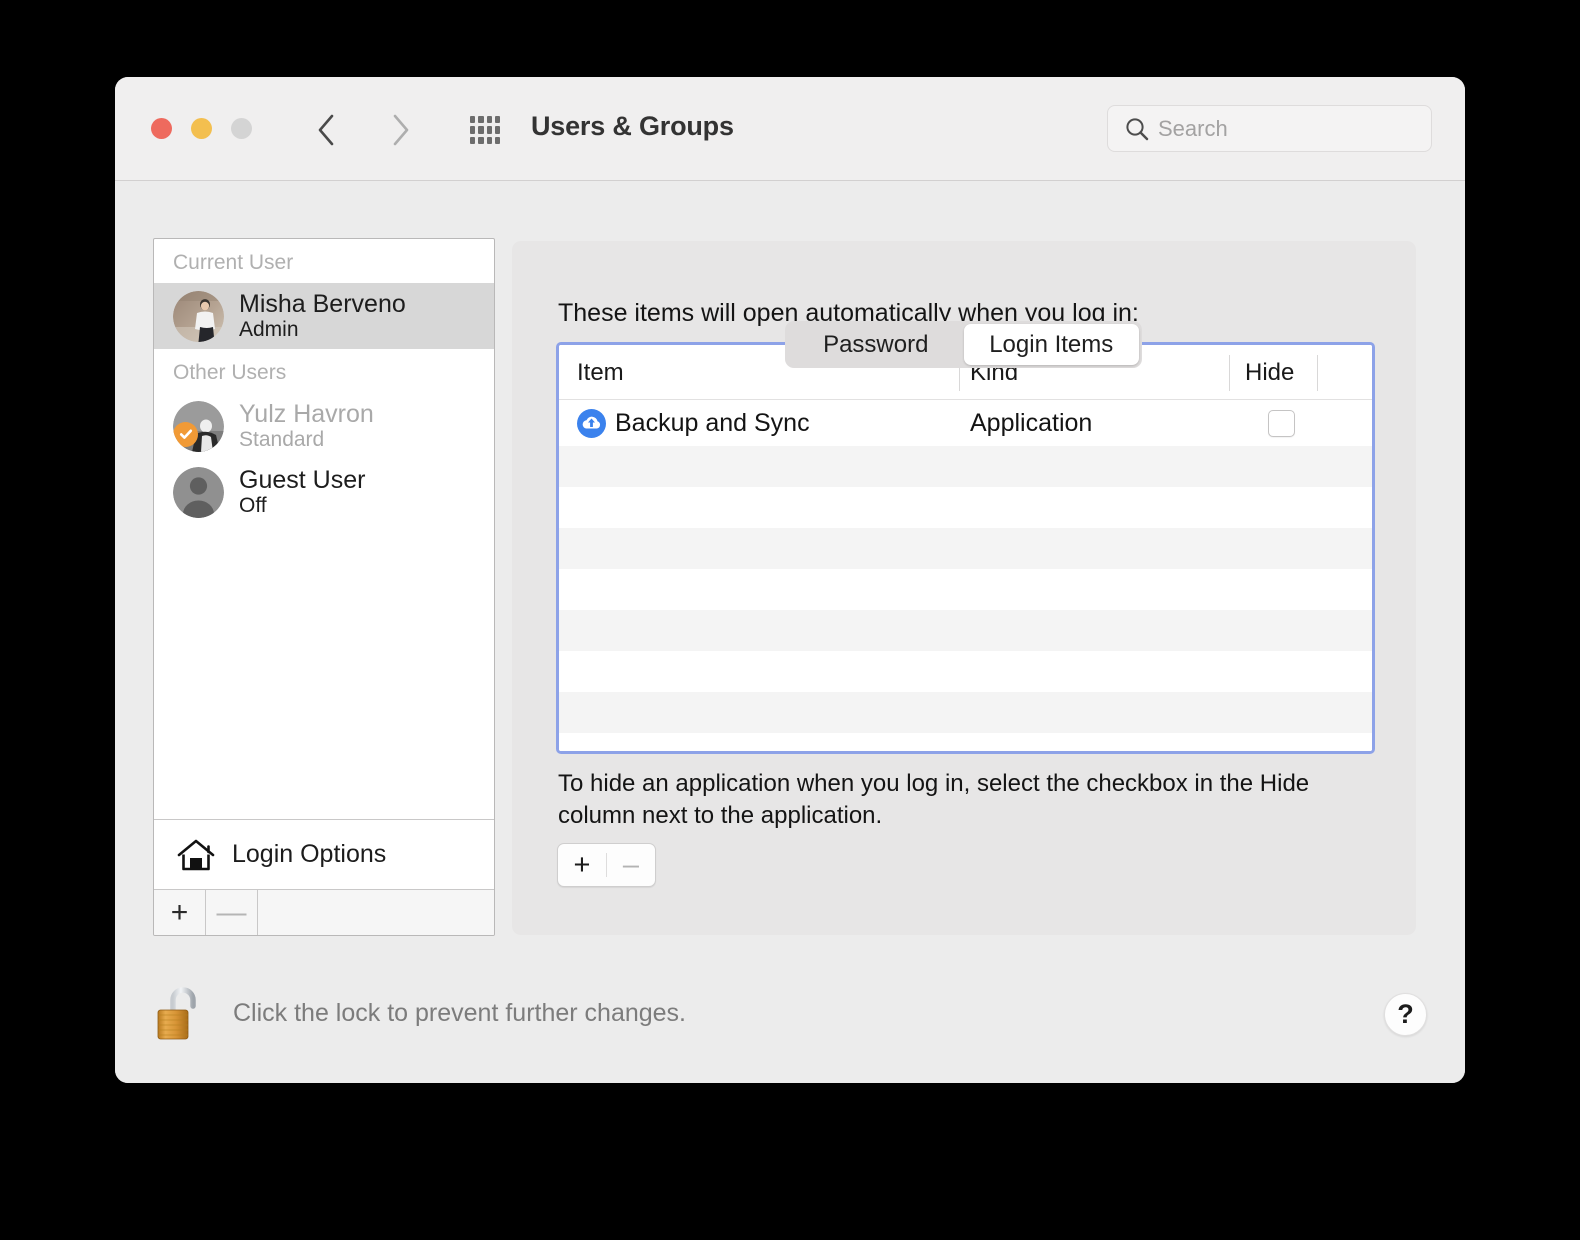 The width and height of the screenshot is (1580, 1240). I want to click on tab-password: Password, so click(876, 344).